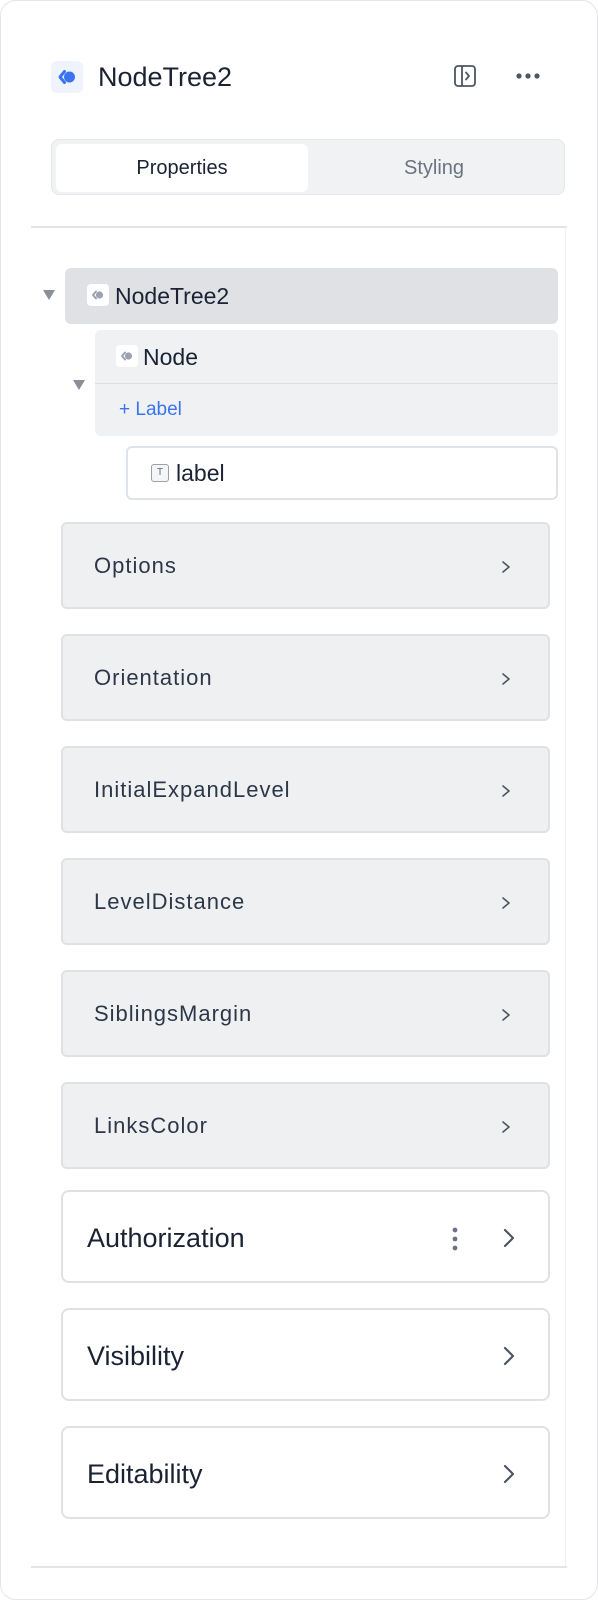  I want to click on content-border, so click(565, 897).